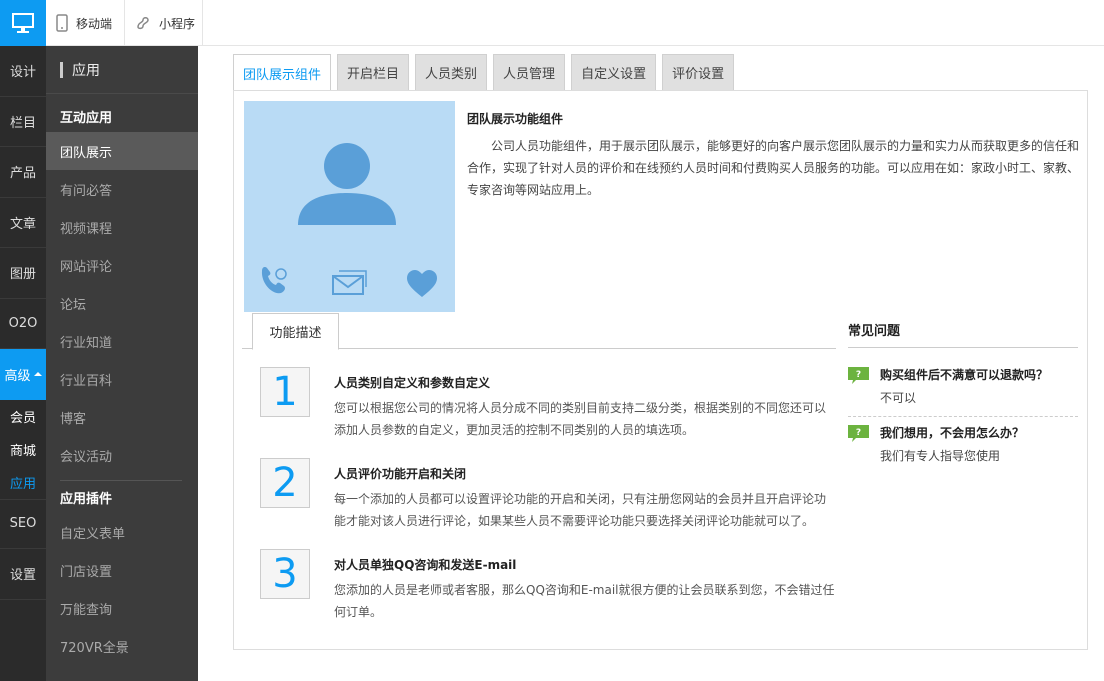 The image size is (1104, 681). What do you see at coordinates (143, 23) in the screenshot?
I see `mini-program-icon` at bounding box center [143, 23].